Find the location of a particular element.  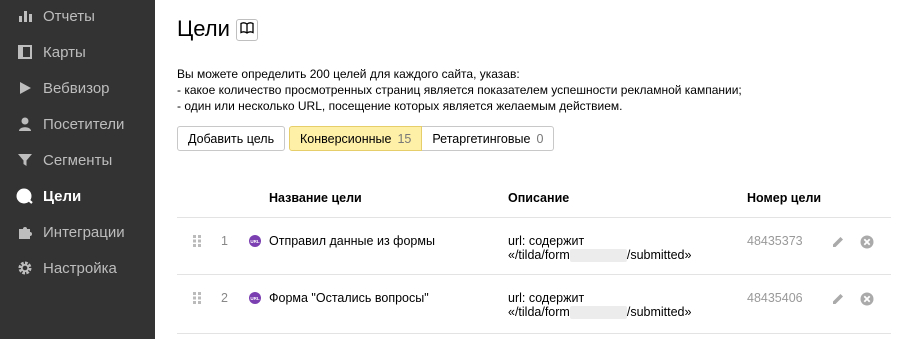

page-title: Цели is located at coordinates (203, 28).